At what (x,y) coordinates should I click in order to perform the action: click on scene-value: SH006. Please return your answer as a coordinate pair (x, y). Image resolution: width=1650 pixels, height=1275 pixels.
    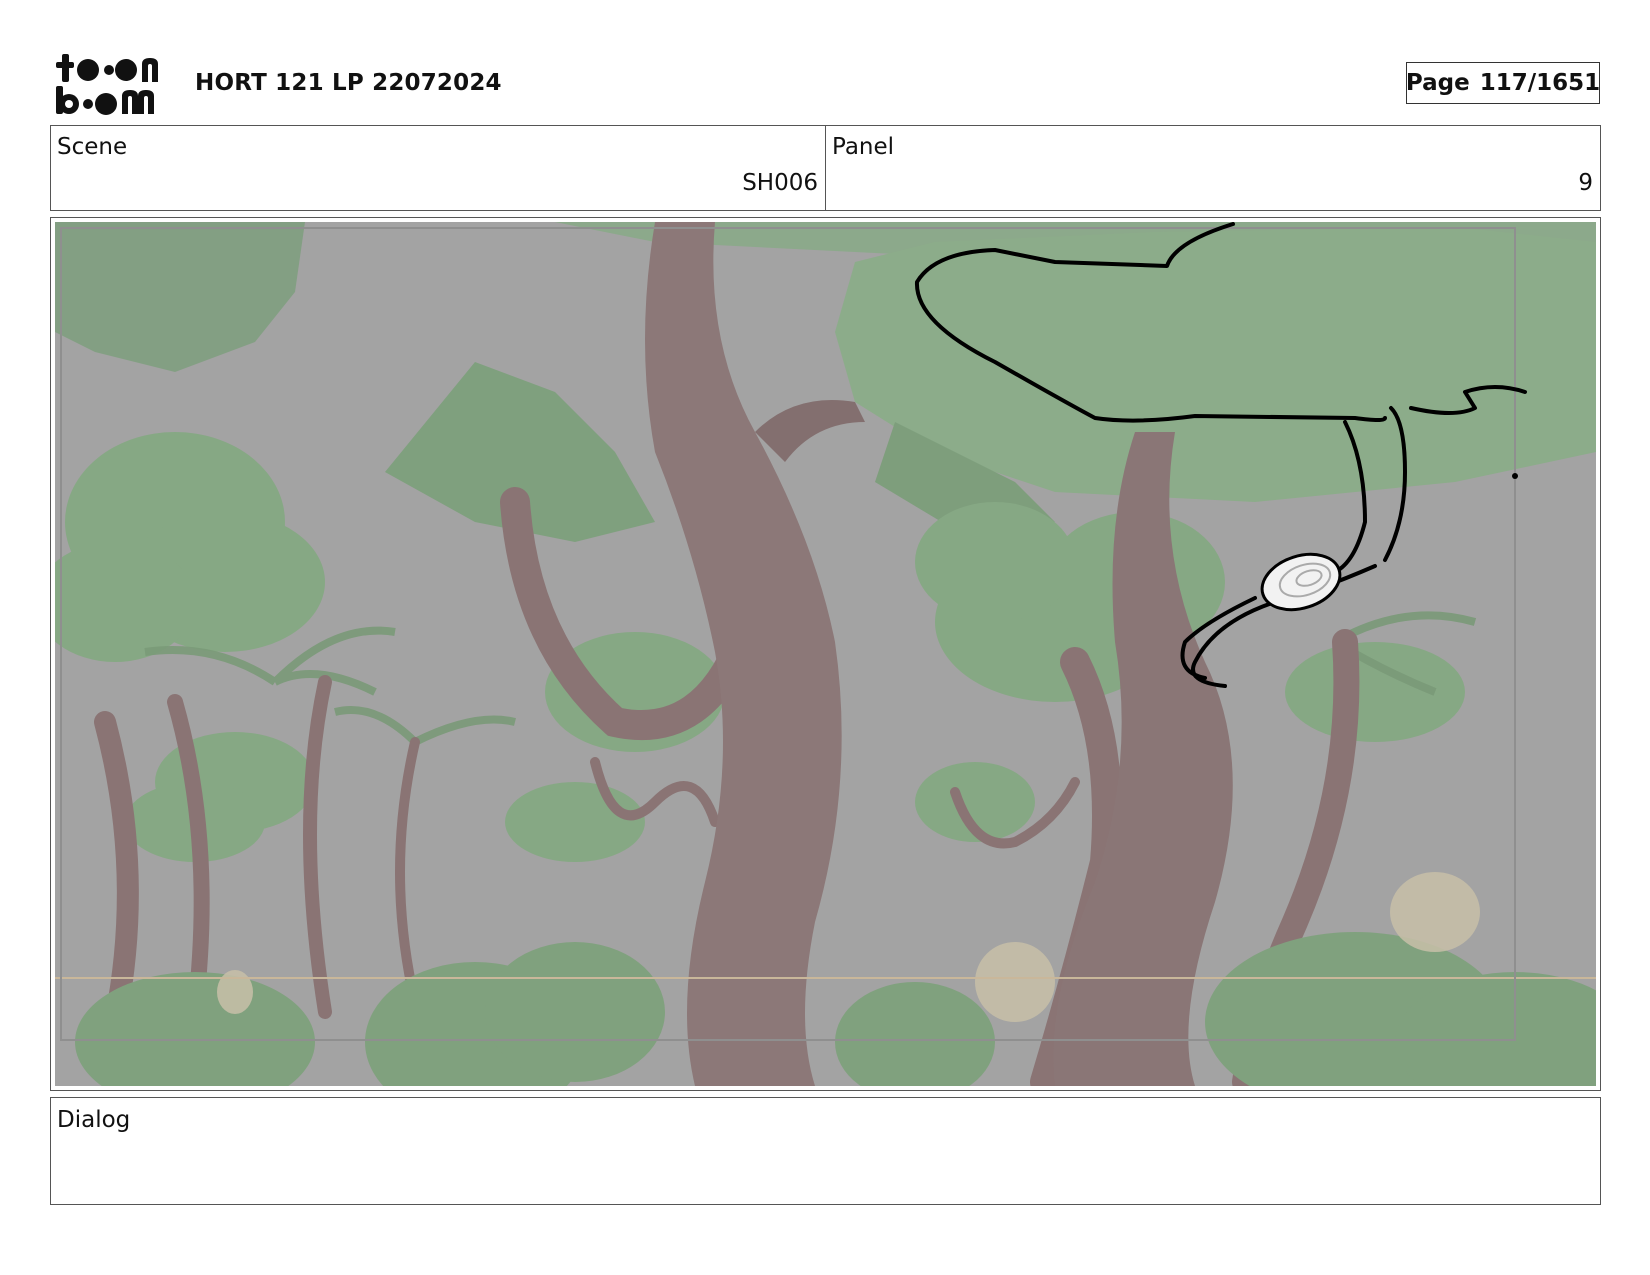
    Looking at the image, I should click on (780, 183).